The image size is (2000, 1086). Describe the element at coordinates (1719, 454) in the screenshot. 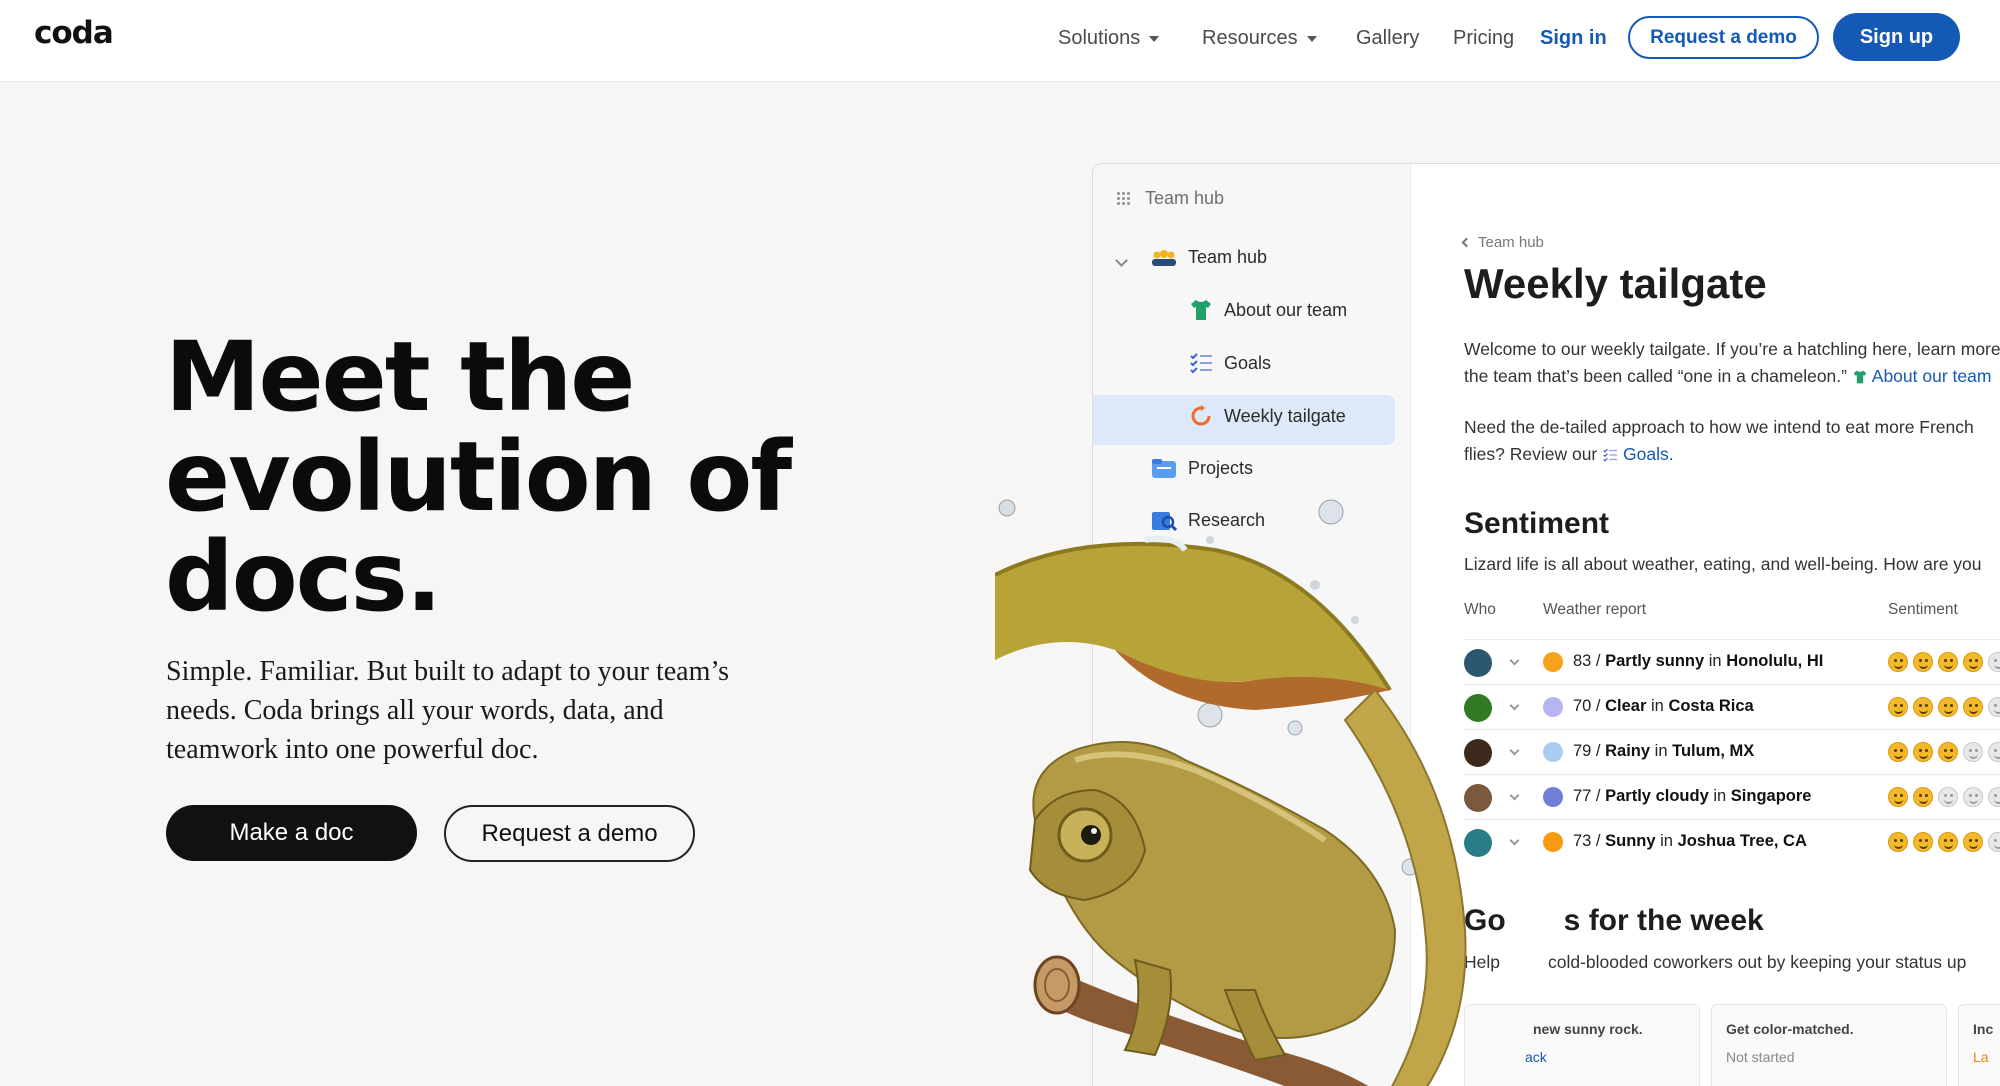

I see `goals-line: flies? Review our Goals.` at that location.